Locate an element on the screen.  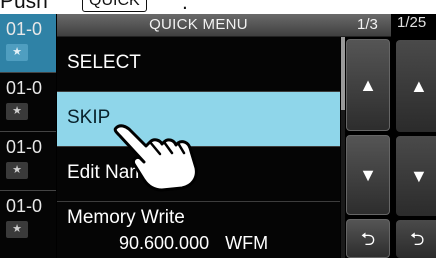
back-button: ⮌ is located at coordinates (368, 238).